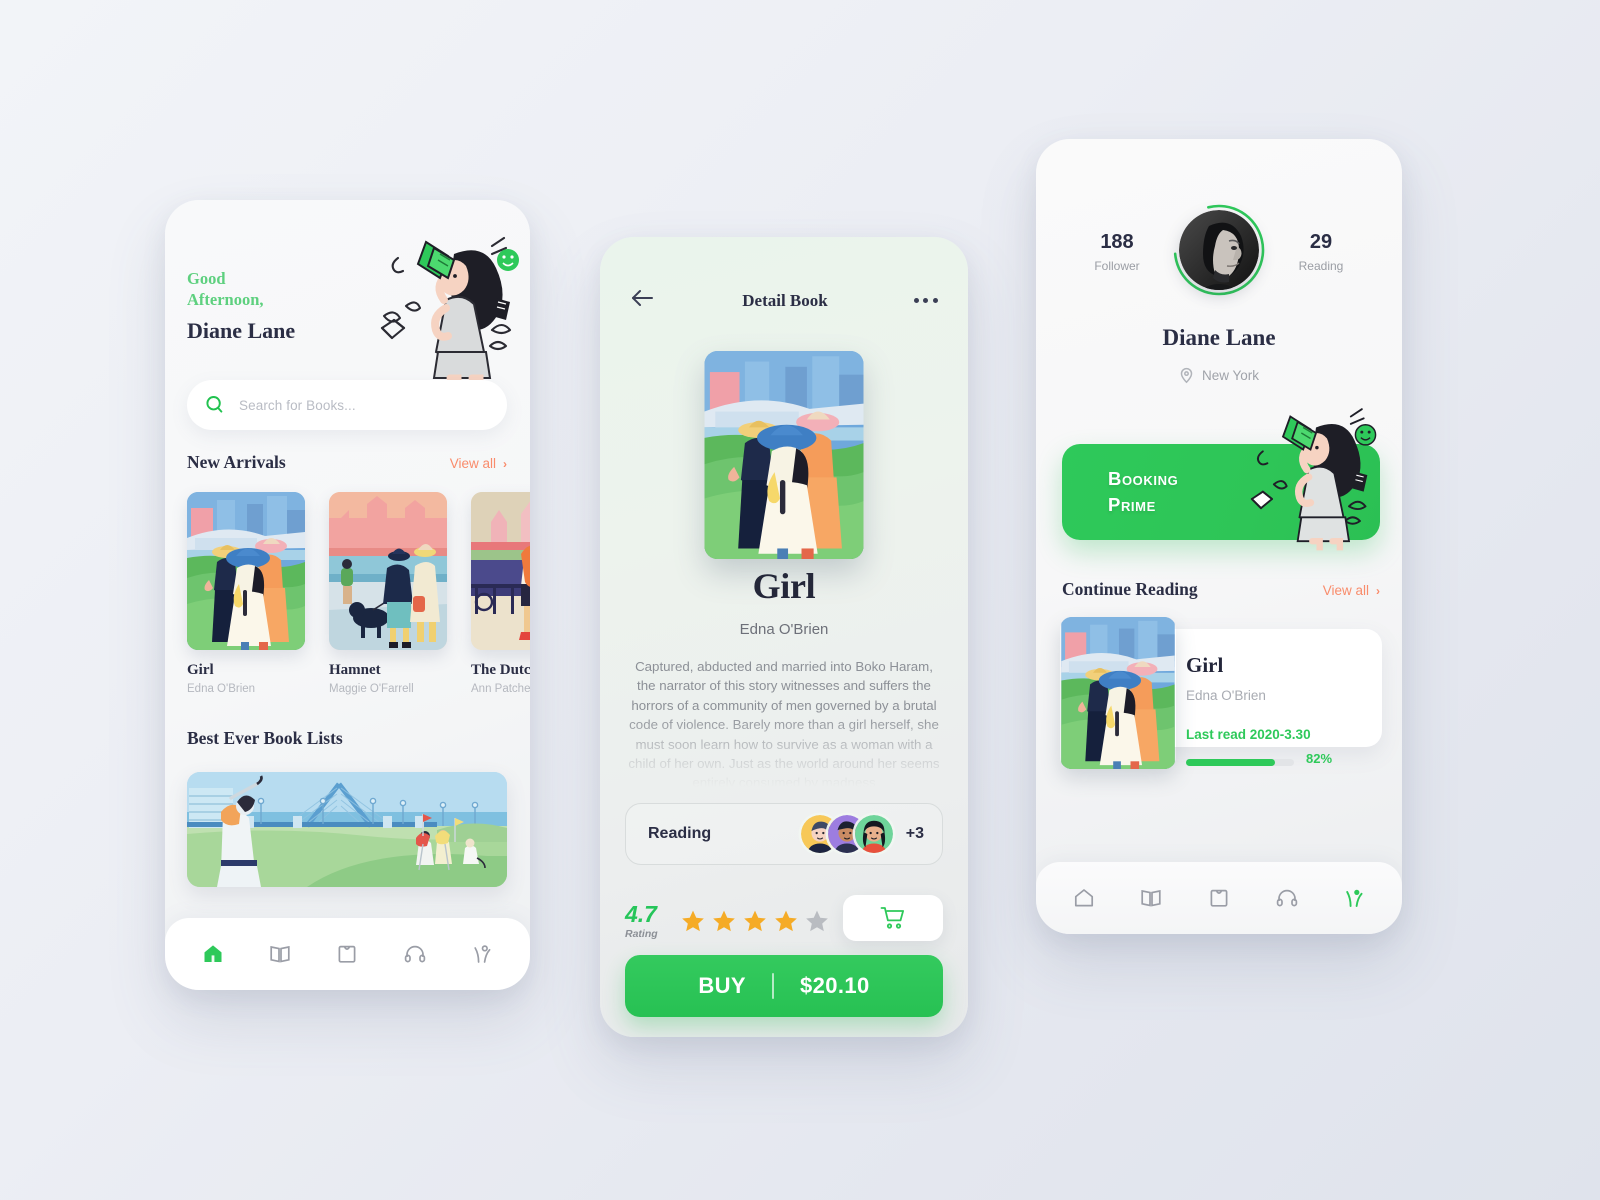 The height and width of the screenshot is (1200, 1600). Describe the element at coordinates (1319, 758) in the screenshot. I see `continue-reading-progress-pct: 82%` at that location.